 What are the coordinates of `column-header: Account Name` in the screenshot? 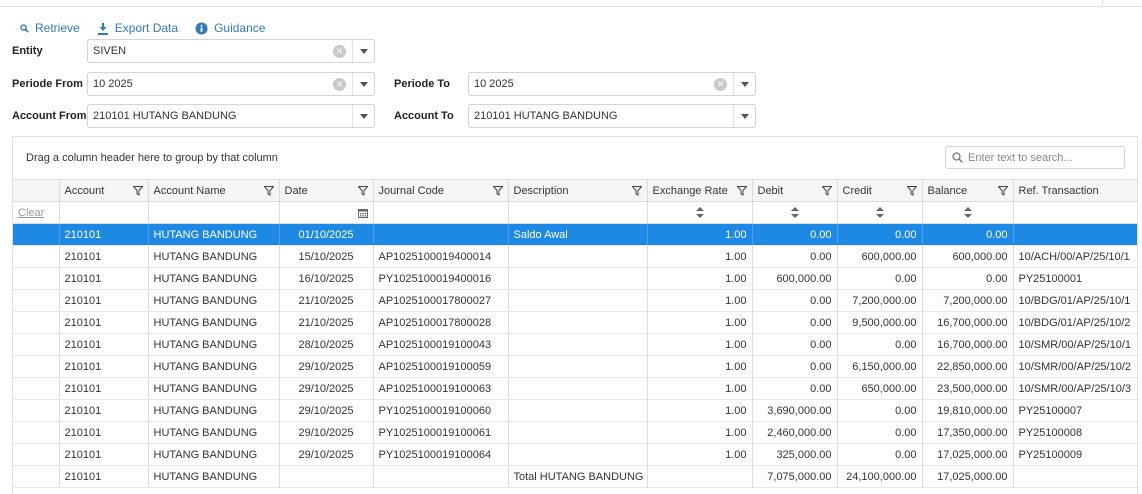 It's located at (214, 190).